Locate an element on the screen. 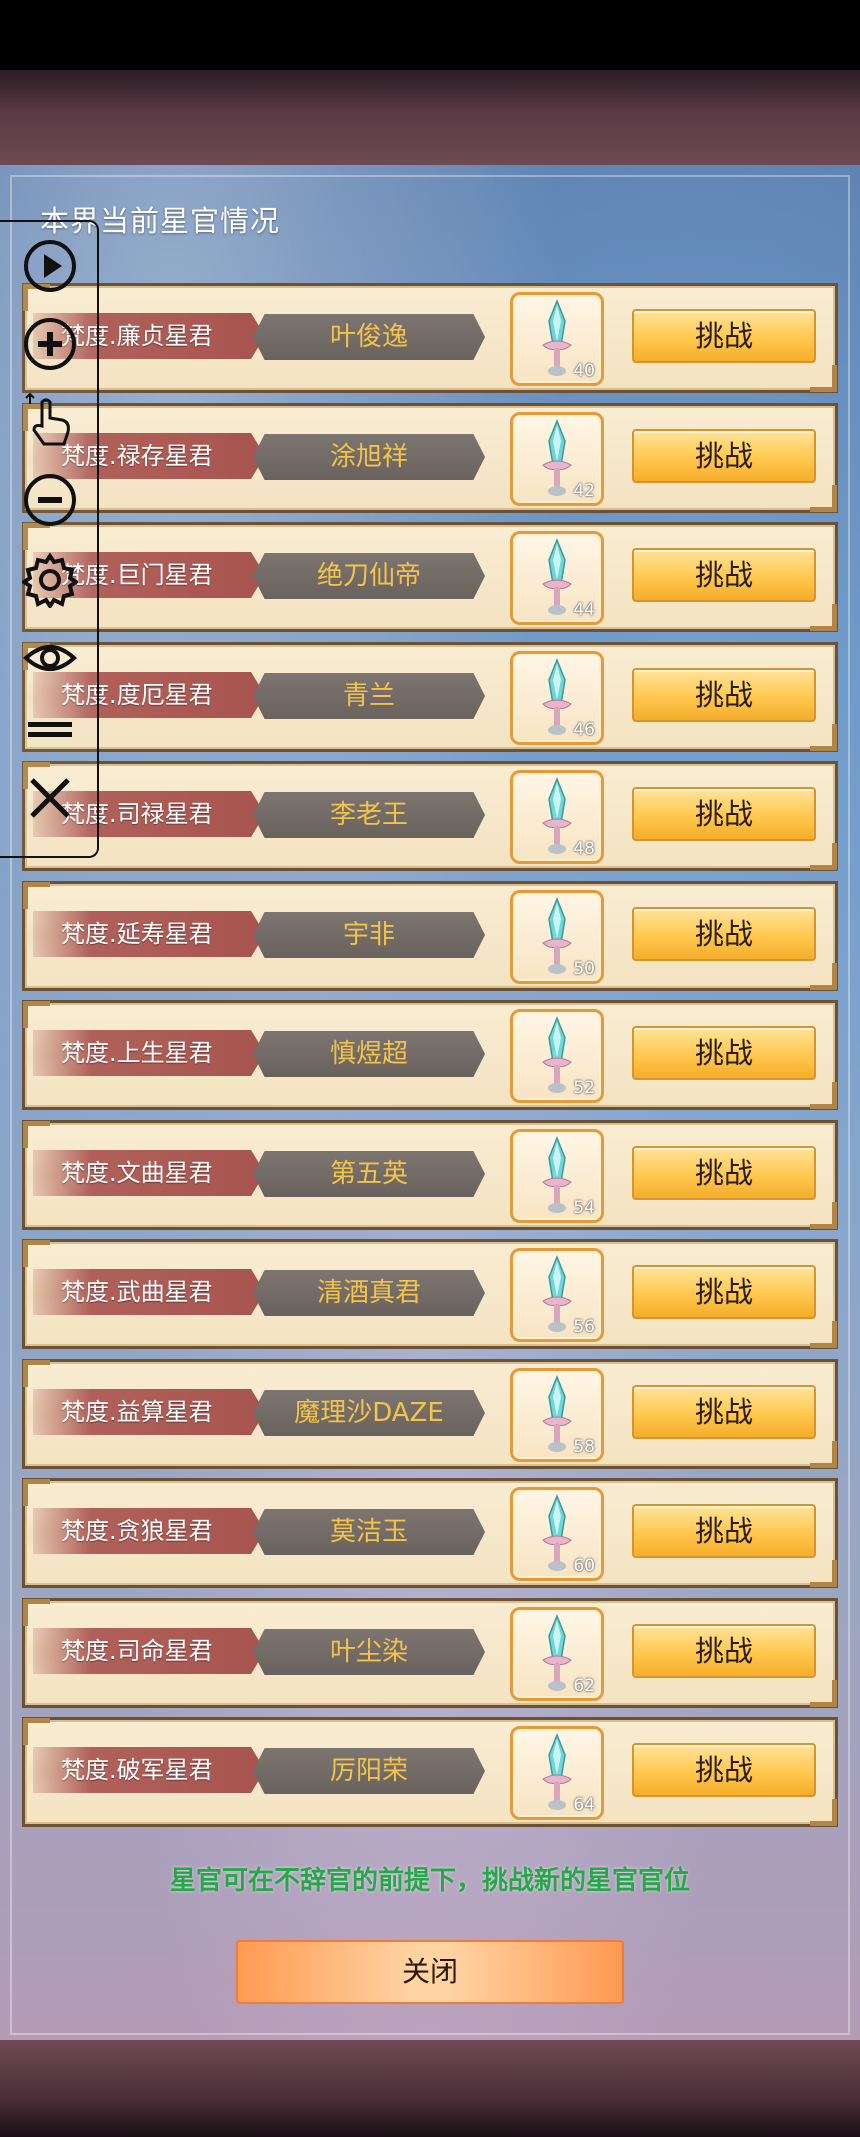  holder-name: 叶尘染 is located at coordinates (369, 1652).